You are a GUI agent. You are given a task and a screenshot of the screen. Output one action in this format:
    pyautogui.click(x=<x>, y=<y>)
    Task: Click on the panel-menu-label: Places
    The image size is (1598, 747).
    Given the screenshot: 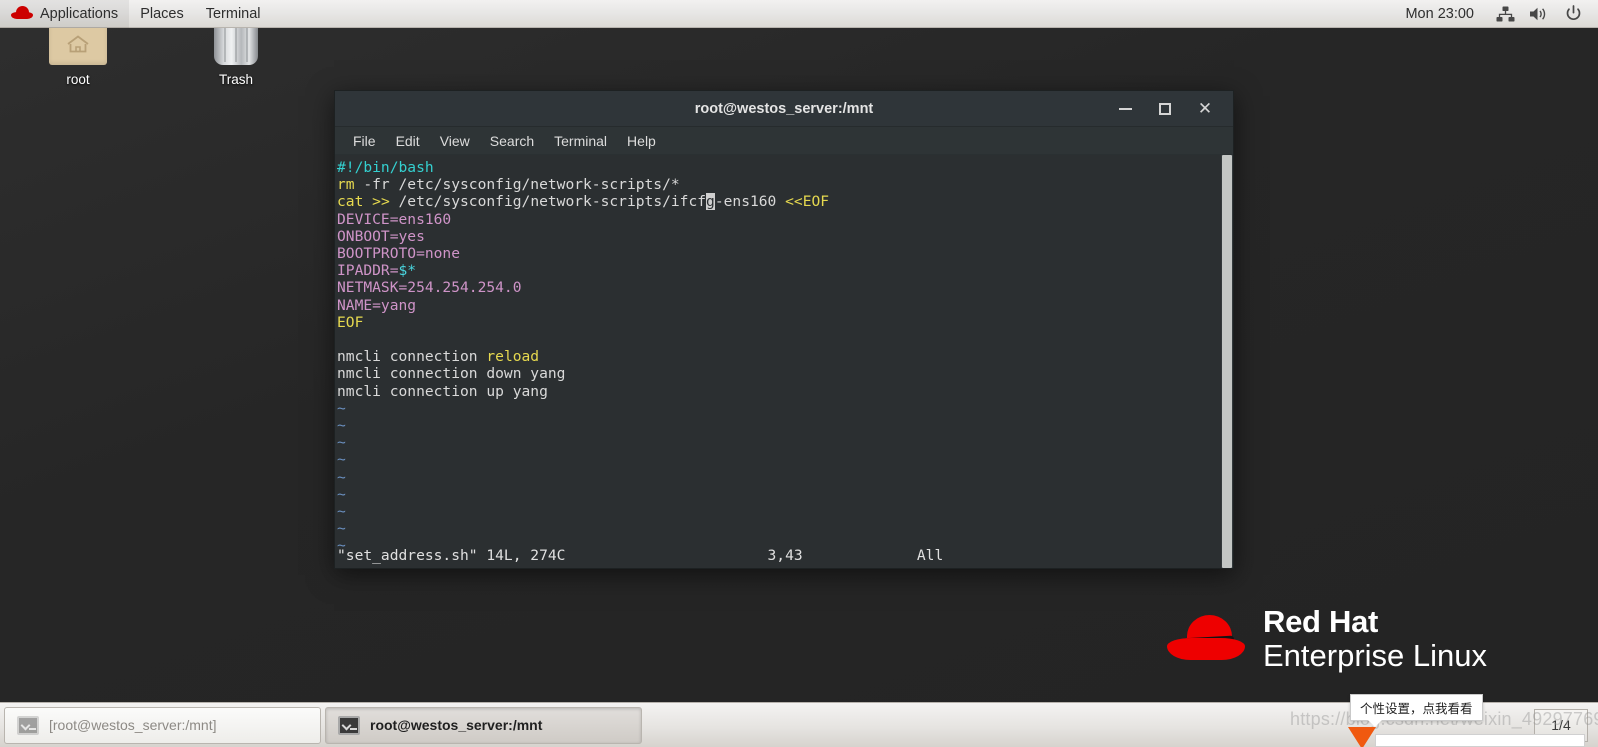 What is the action you would take?
    pyautogui.click(x=162, y=13)
    